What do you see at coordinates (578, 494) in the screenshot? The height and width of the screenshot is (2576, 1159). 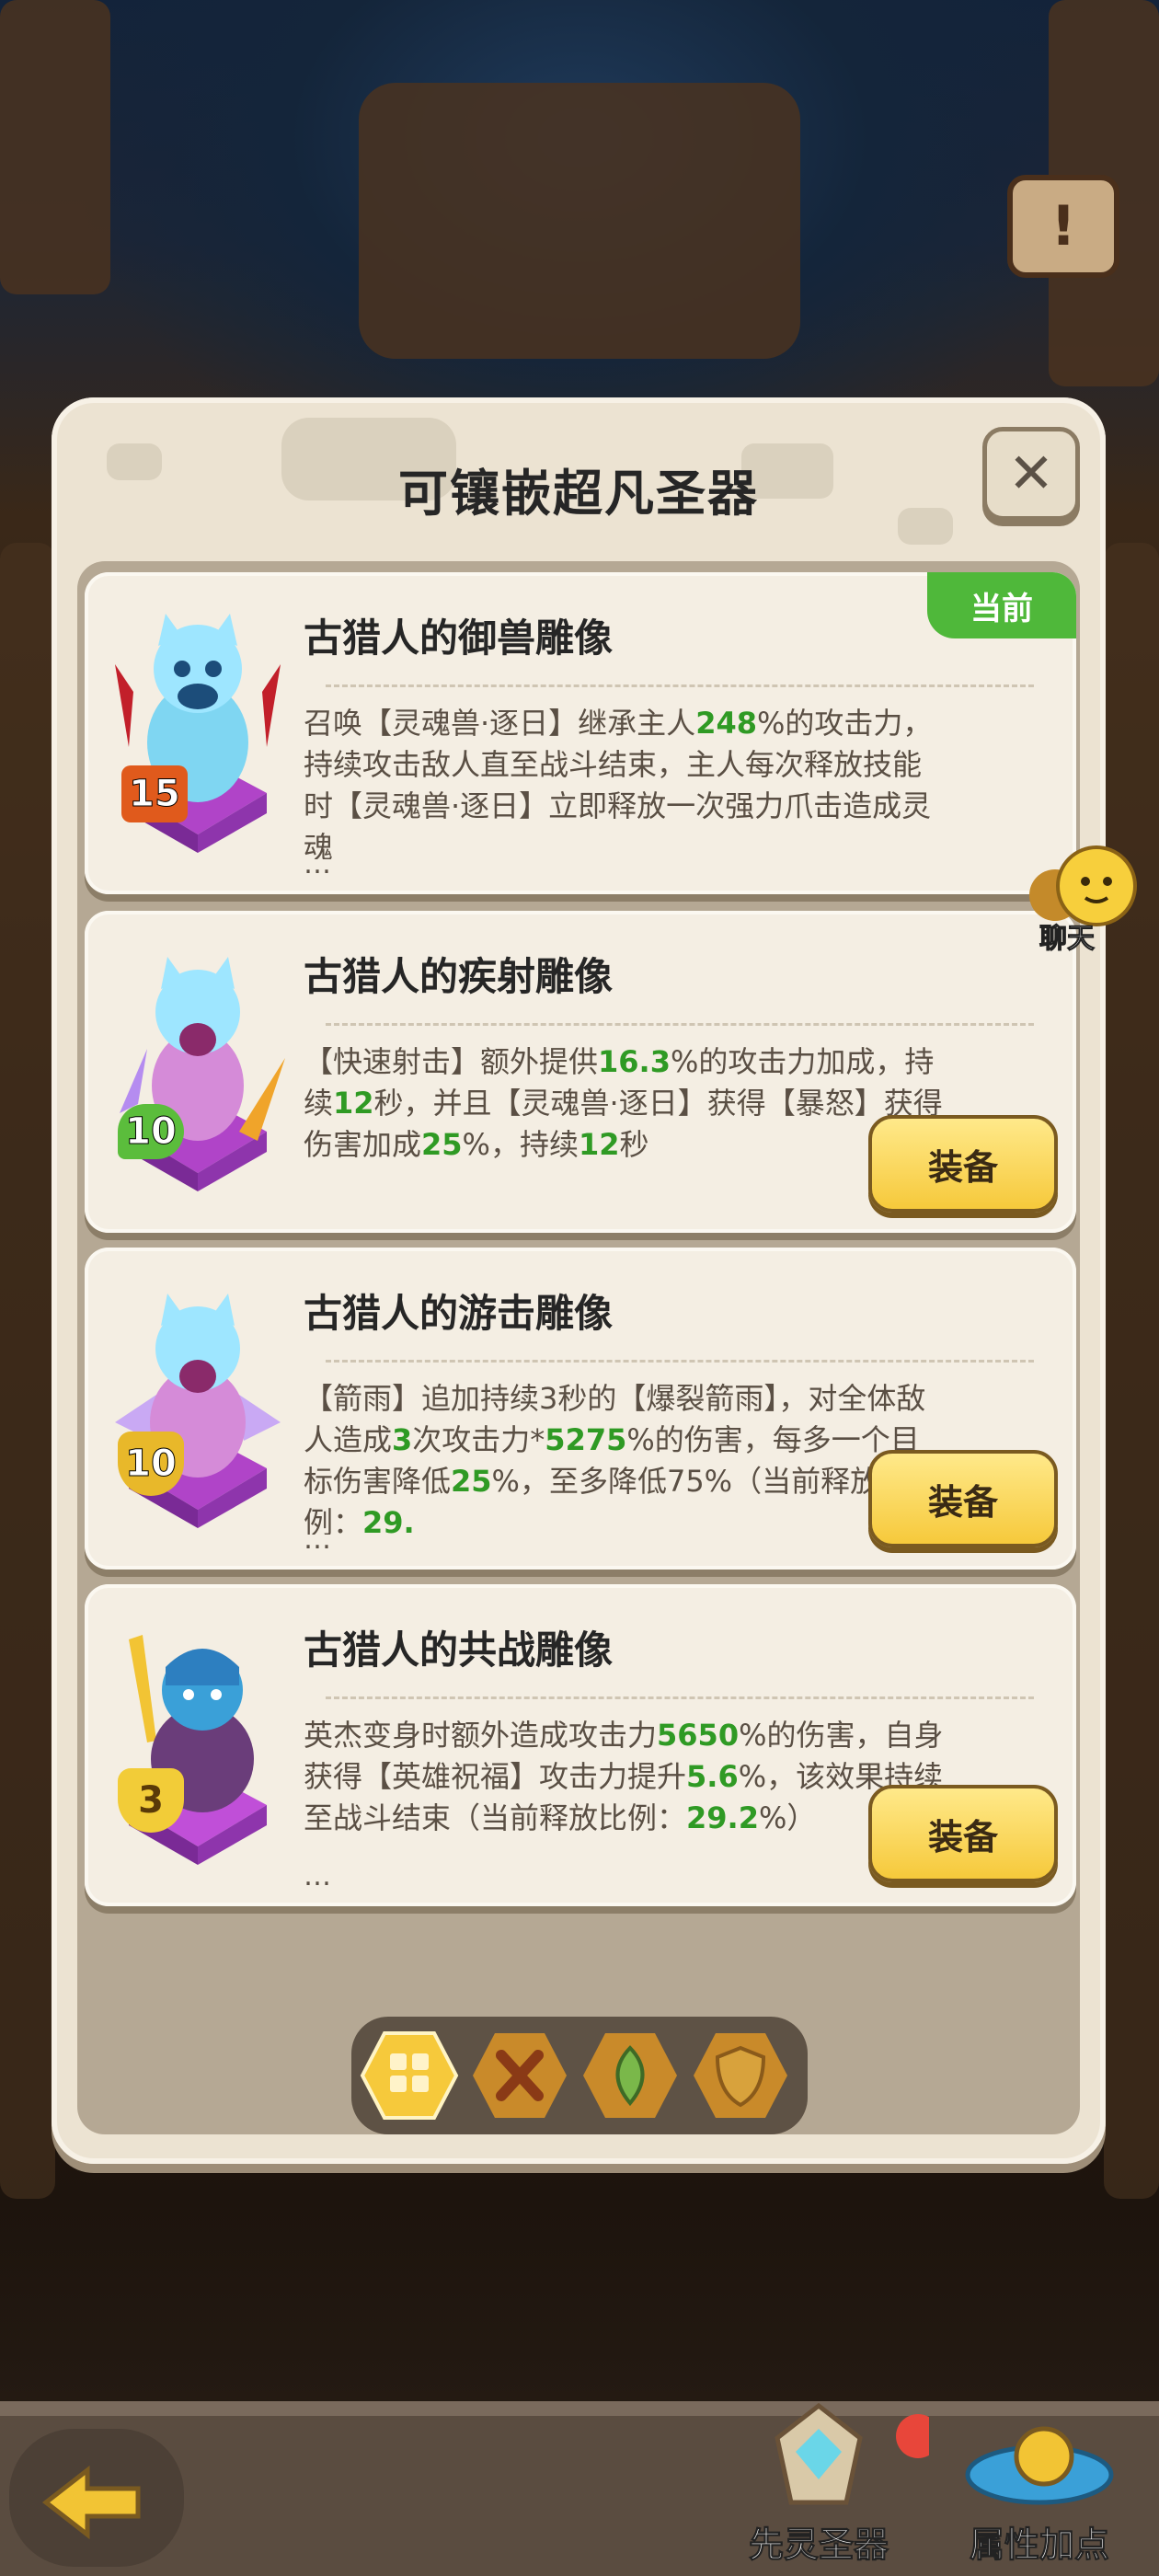 I see `modal-title: 可镶嵌超凡圣器` at bounding box center [578, 494].